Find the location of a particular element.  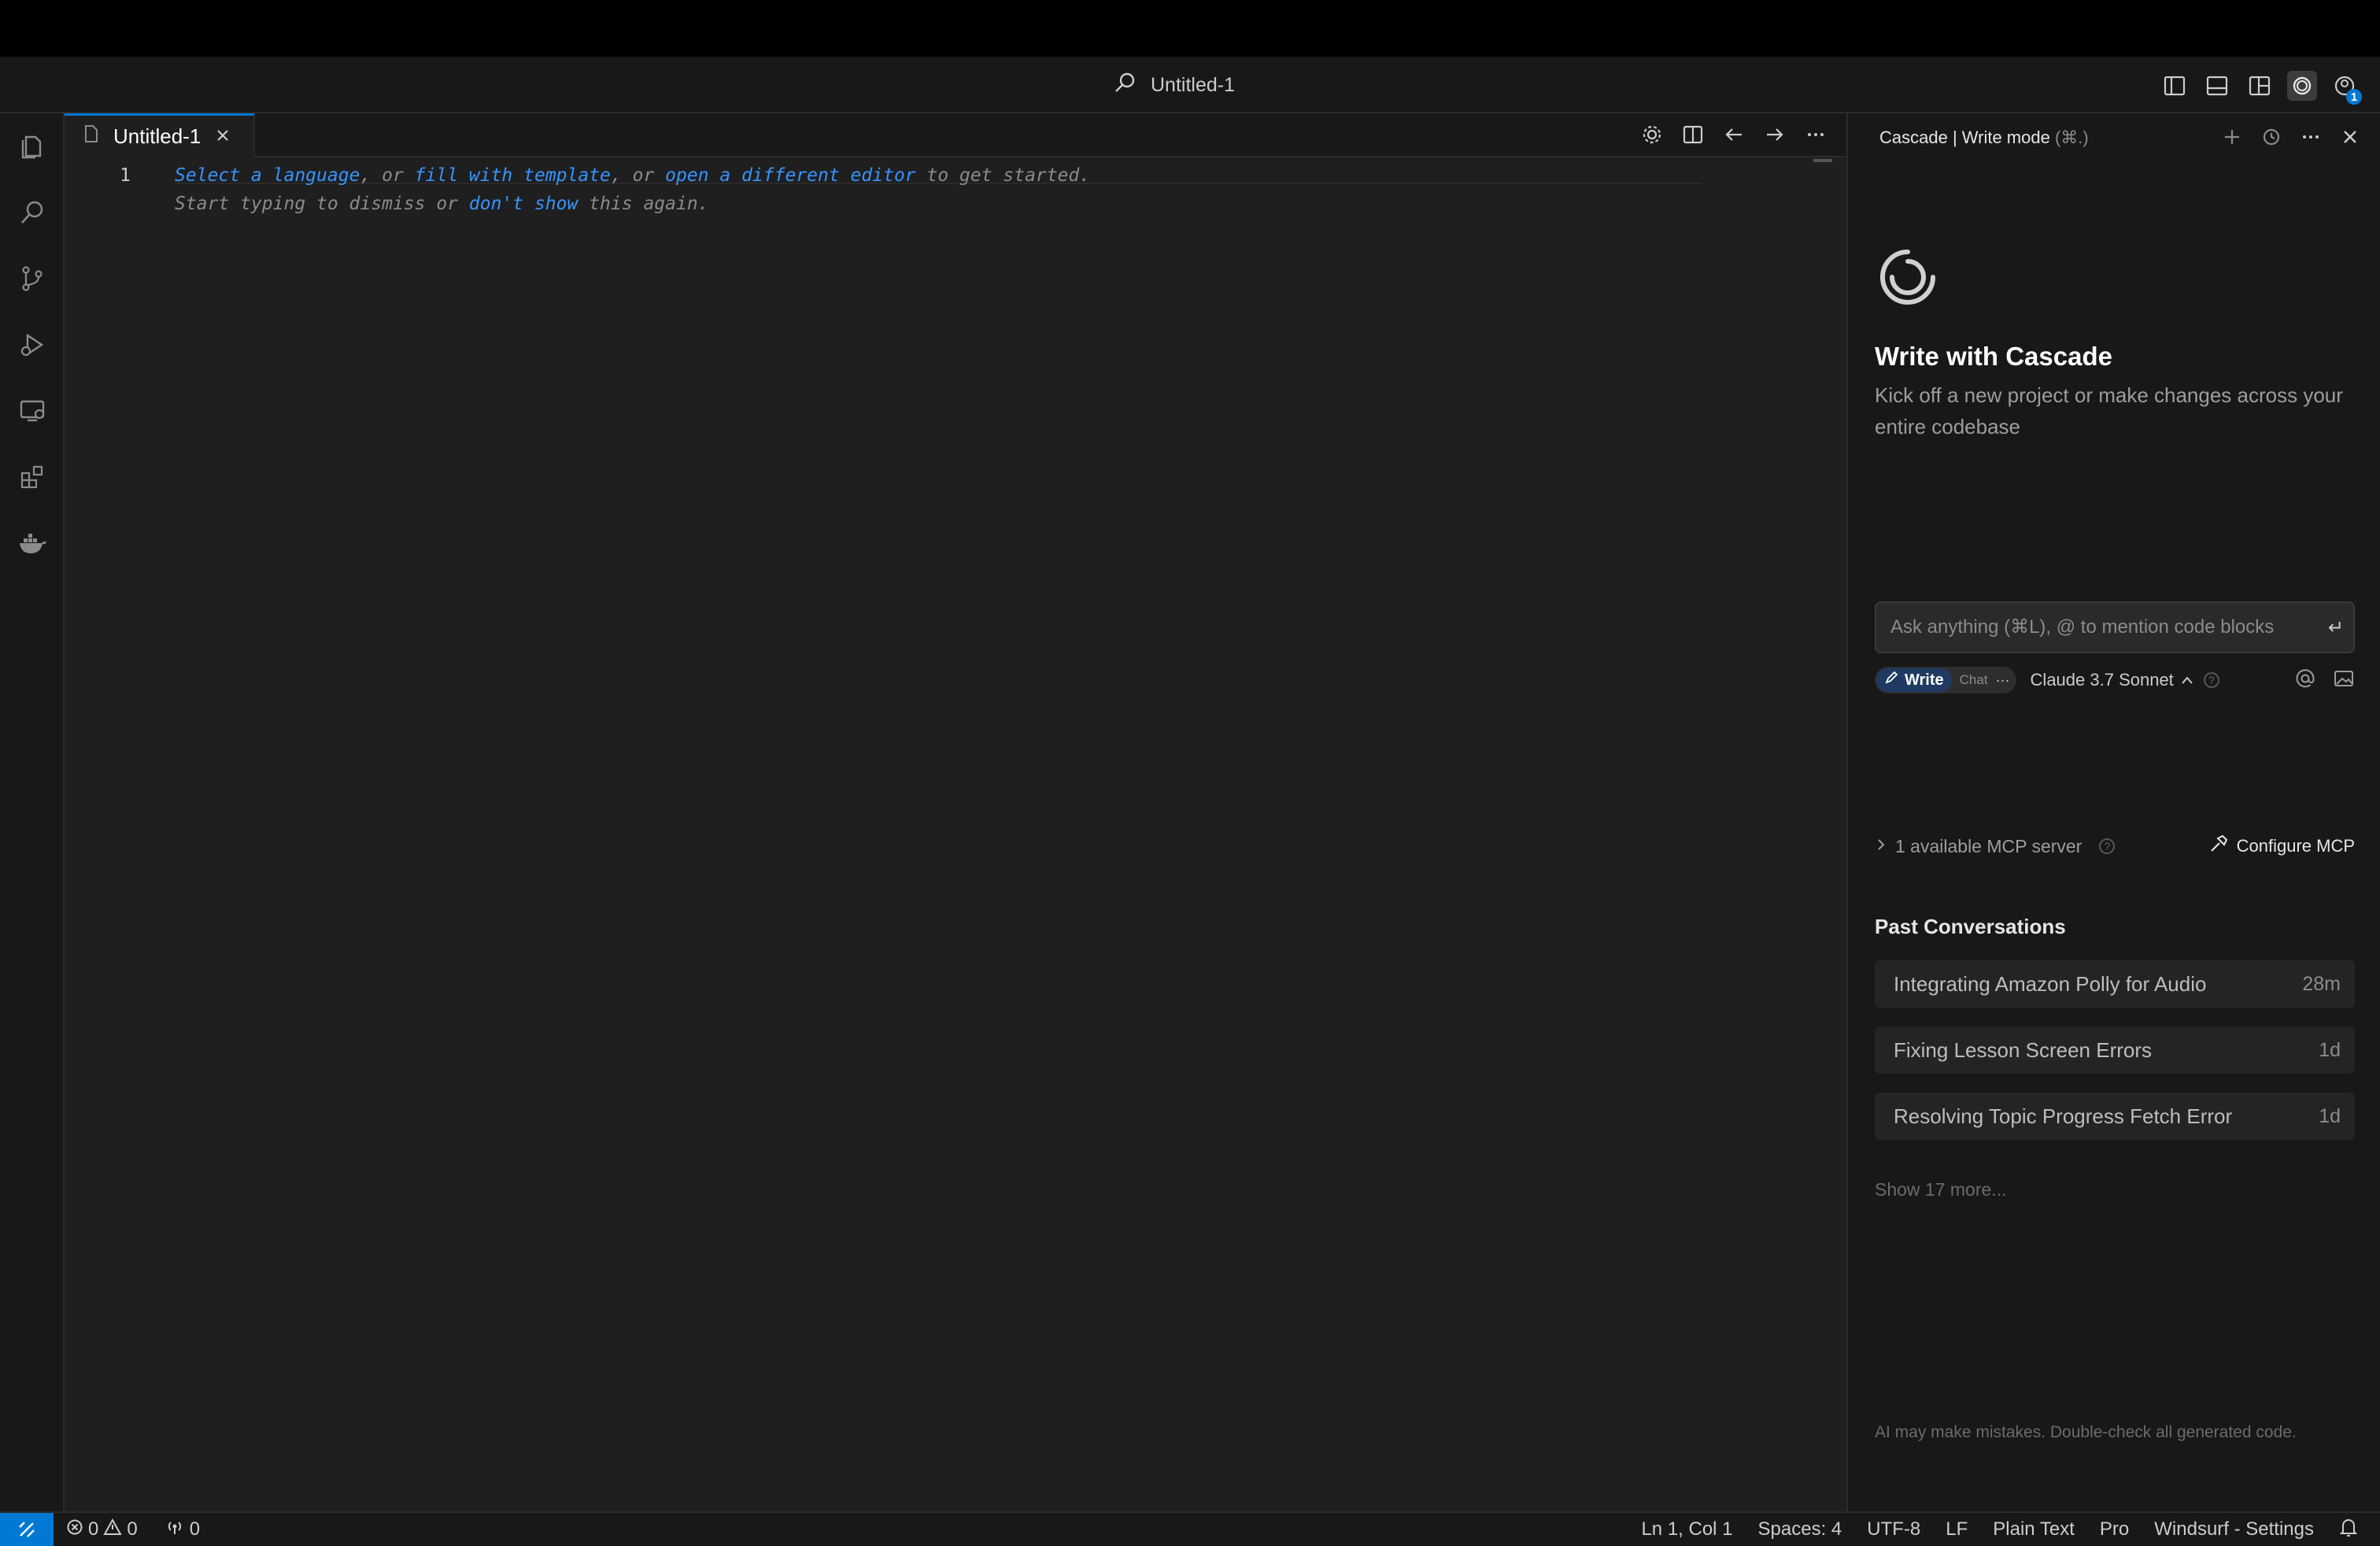

split-editor-icon is located at coordinates (1693, 135).